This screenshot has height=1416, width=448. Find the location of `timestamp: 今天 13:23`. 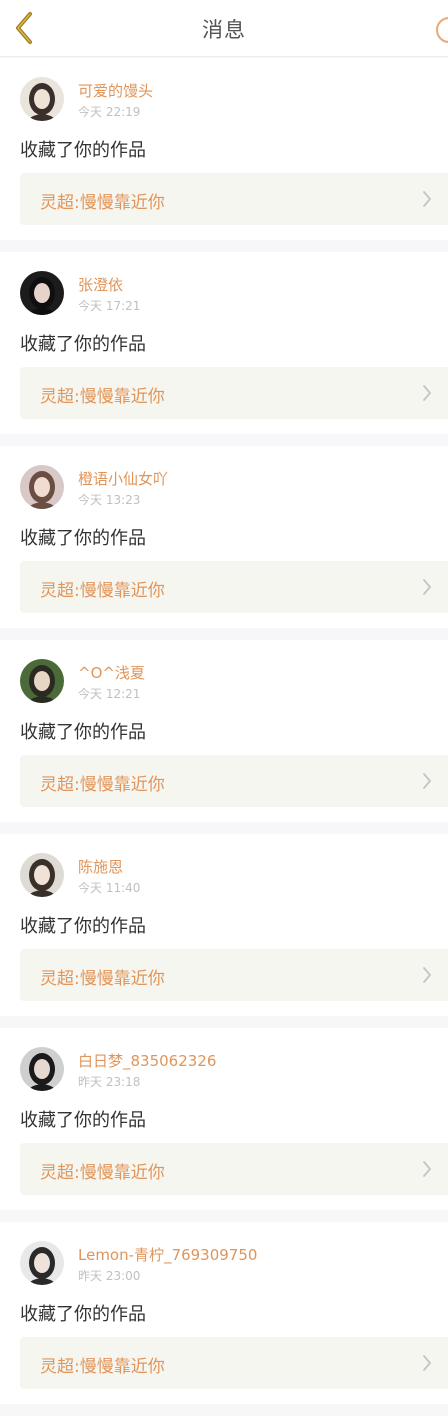

timestamp: 今天 13:23 is located at coordinates (109, 500).